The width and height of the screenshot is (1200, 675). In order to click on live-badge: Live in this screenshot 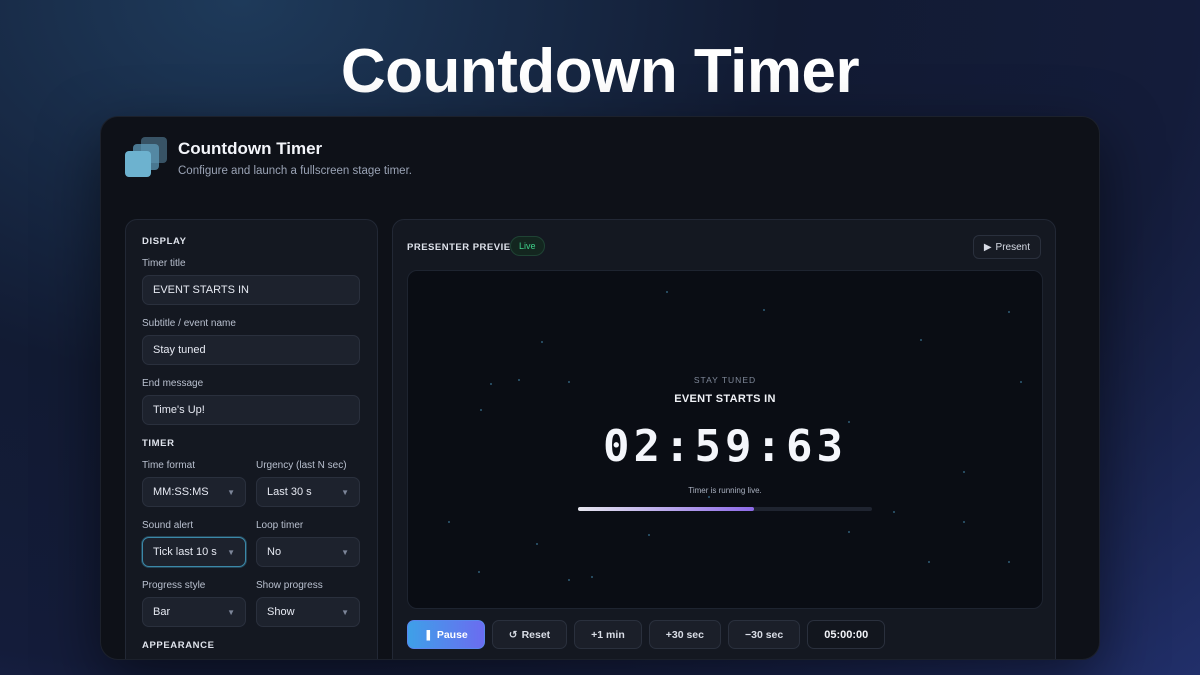, I will do `click(527, 246)`.